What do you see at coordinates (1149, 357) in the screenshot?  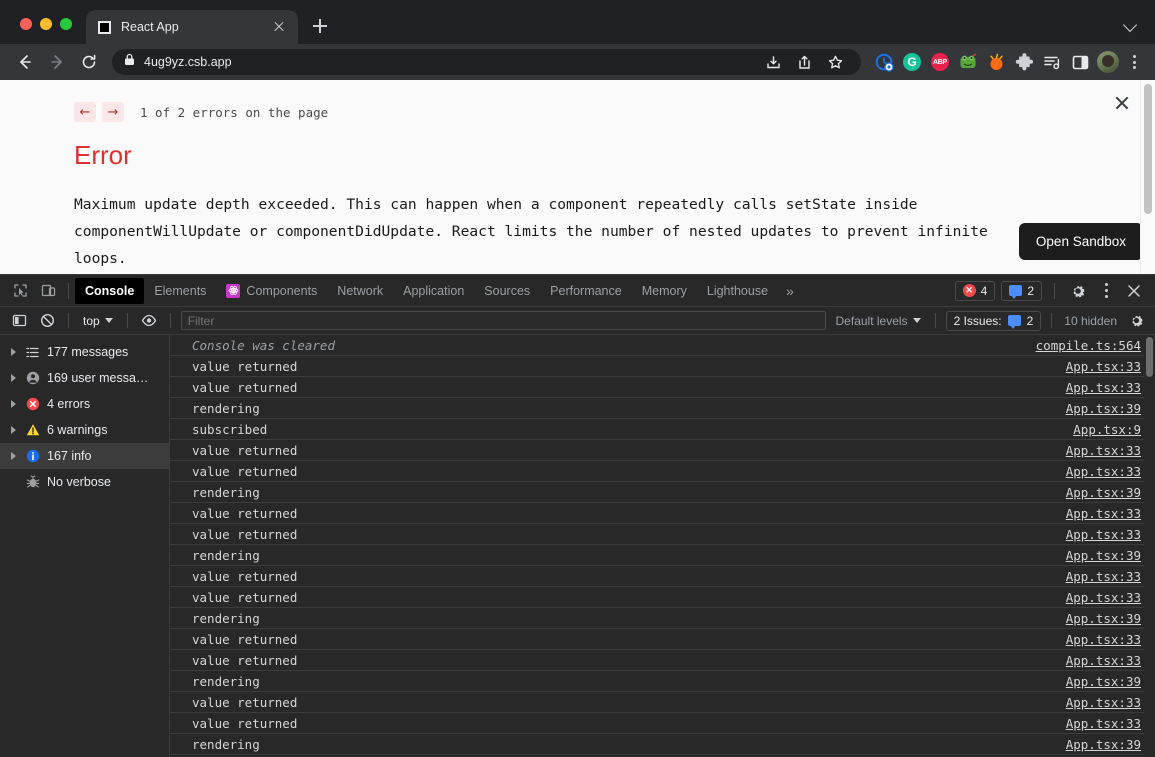 I see `console-scrollbar-thumb` at bounding box center [1149, 357].